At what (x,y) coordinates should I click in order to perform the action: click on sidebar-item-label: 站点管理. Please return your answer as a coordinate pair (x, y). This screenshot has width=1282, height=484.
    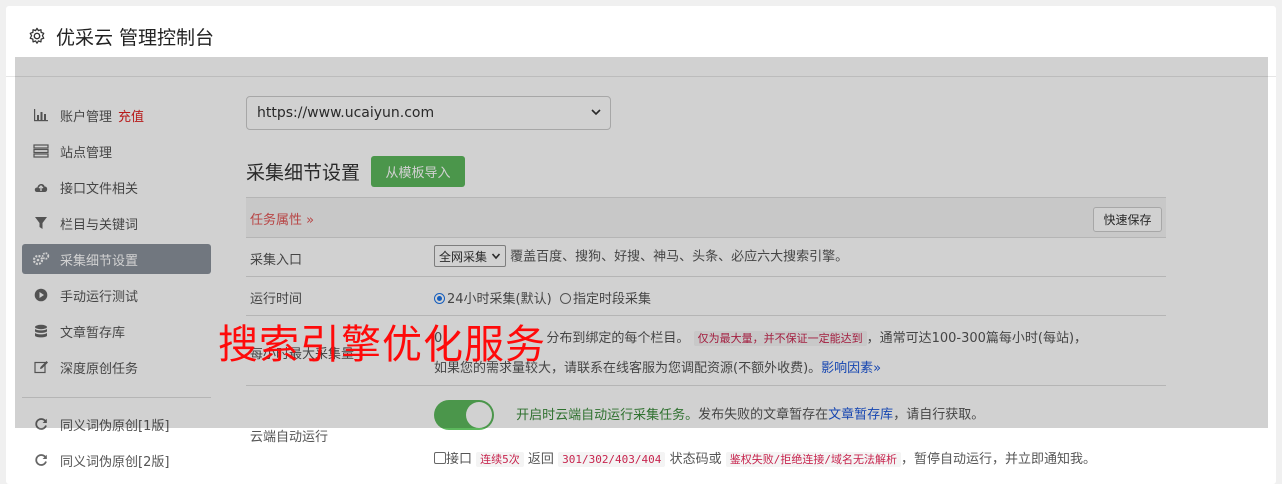
    Looking at the image, I should click on (86, 153).